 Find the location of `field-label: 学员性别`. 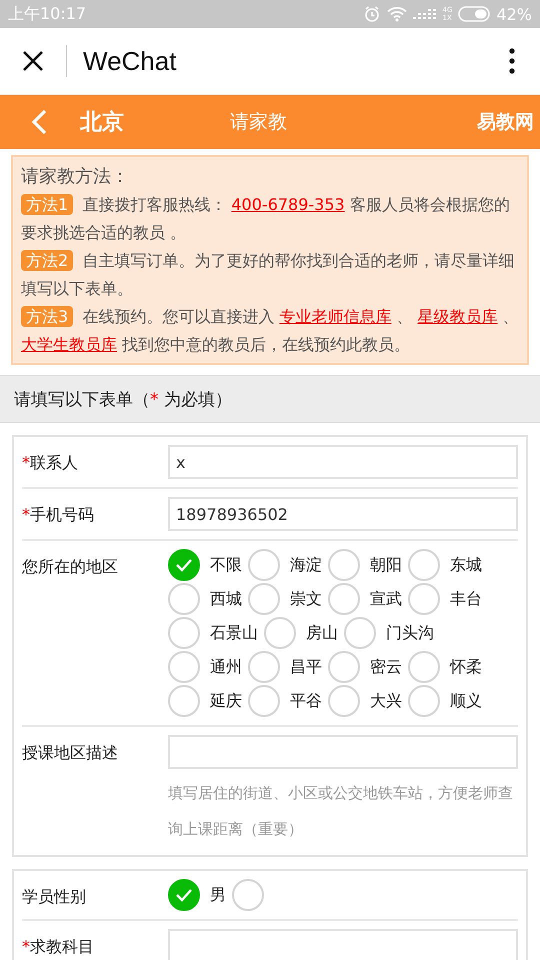

field-label: 学员性别 is located at coordinates (54, 896).